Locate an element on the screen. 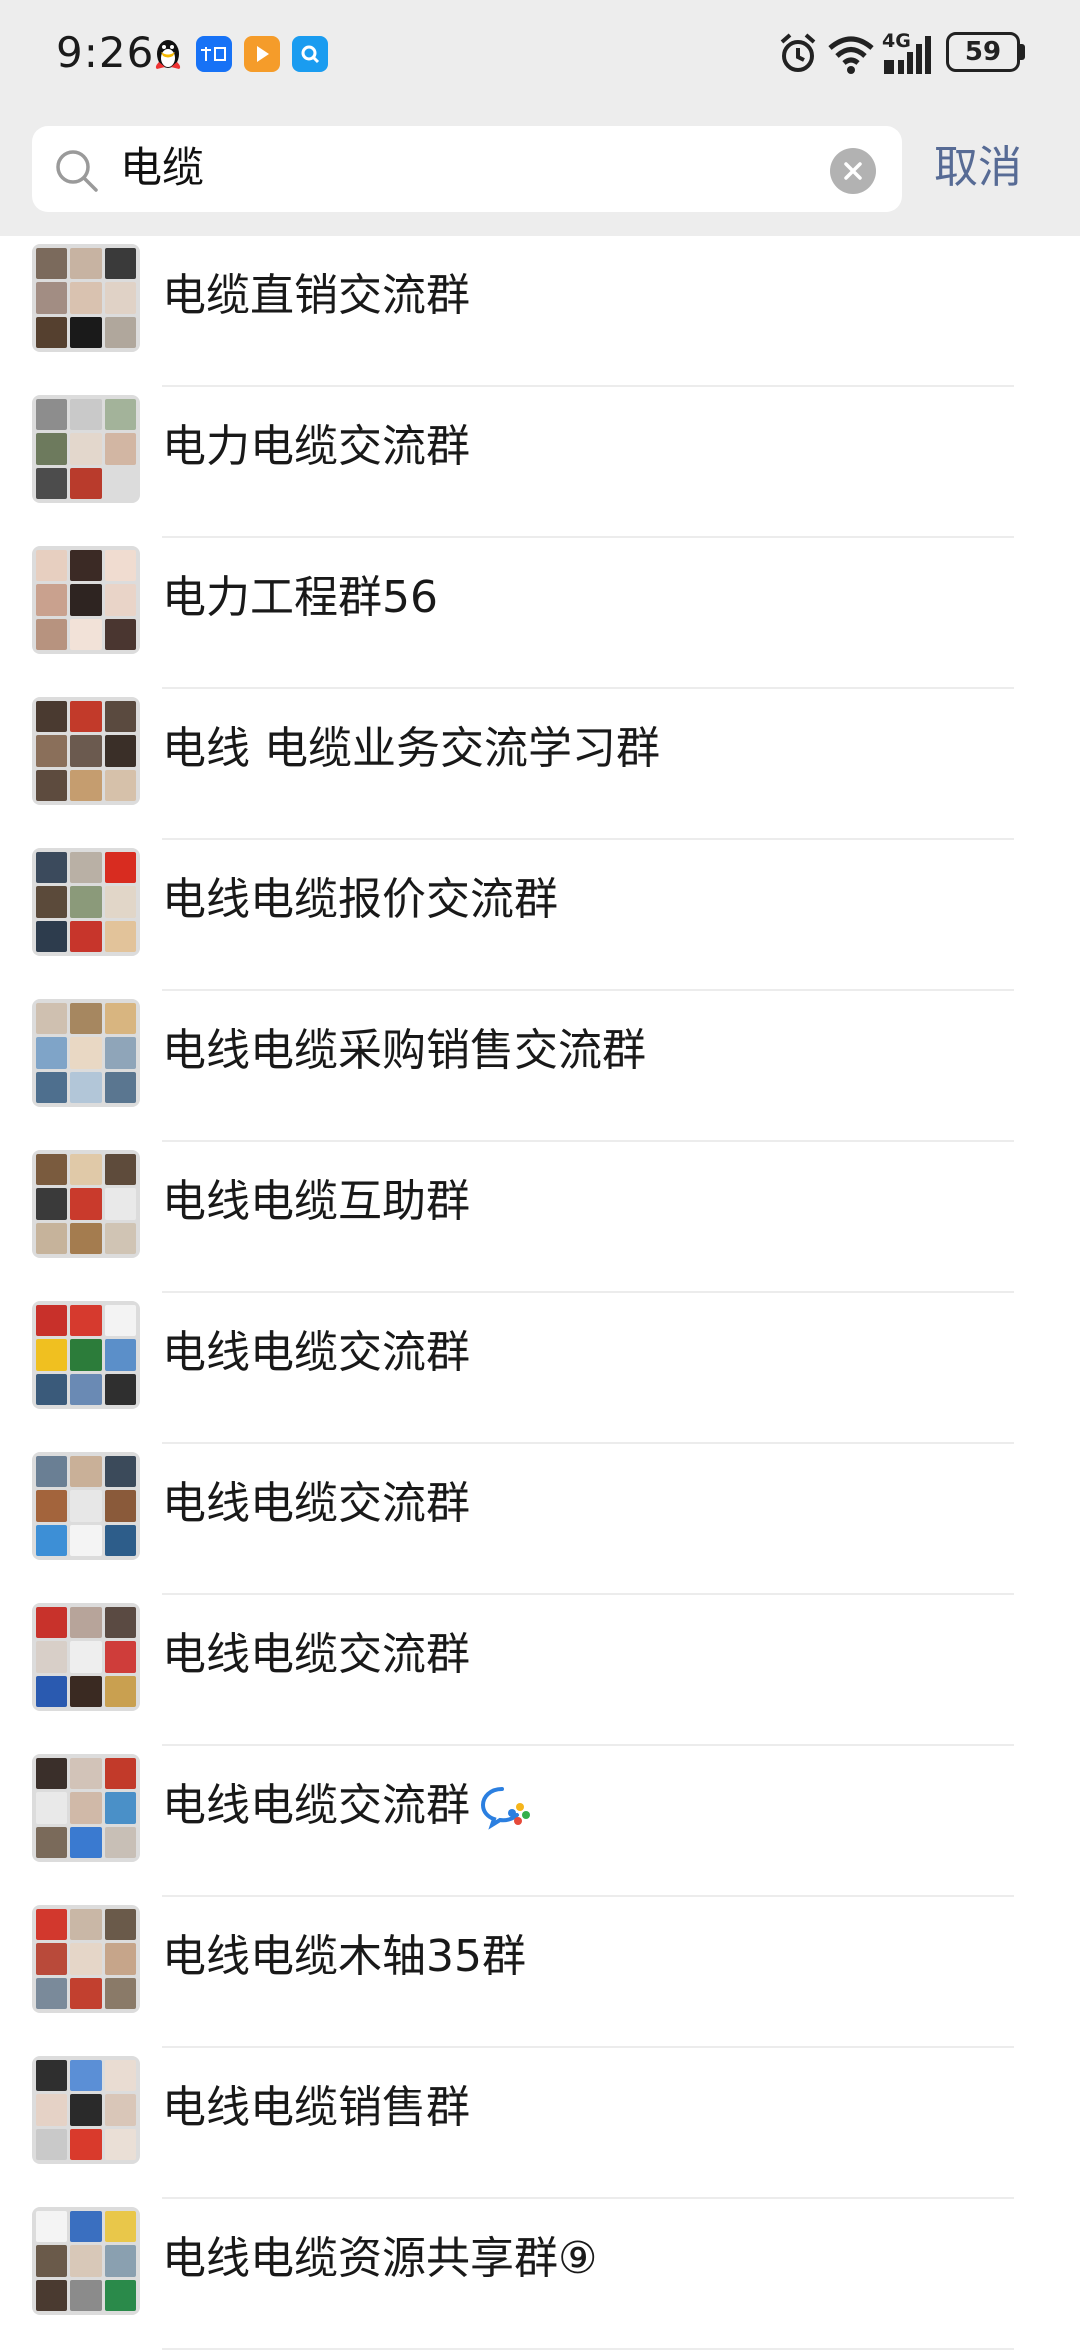  result-row: 电线 电缆业务交流学习群 is located at coordinates (540, 764).